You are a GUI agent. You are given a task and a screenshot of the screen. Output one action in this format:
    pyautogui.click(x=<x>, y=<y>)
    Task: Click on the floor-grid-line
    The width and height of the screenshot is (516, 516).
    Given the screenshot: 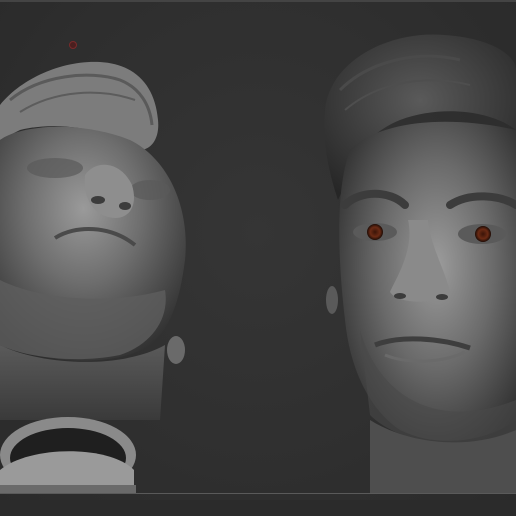 What is the action you would take?
    pyautogui.click(x=258, y=493)
    